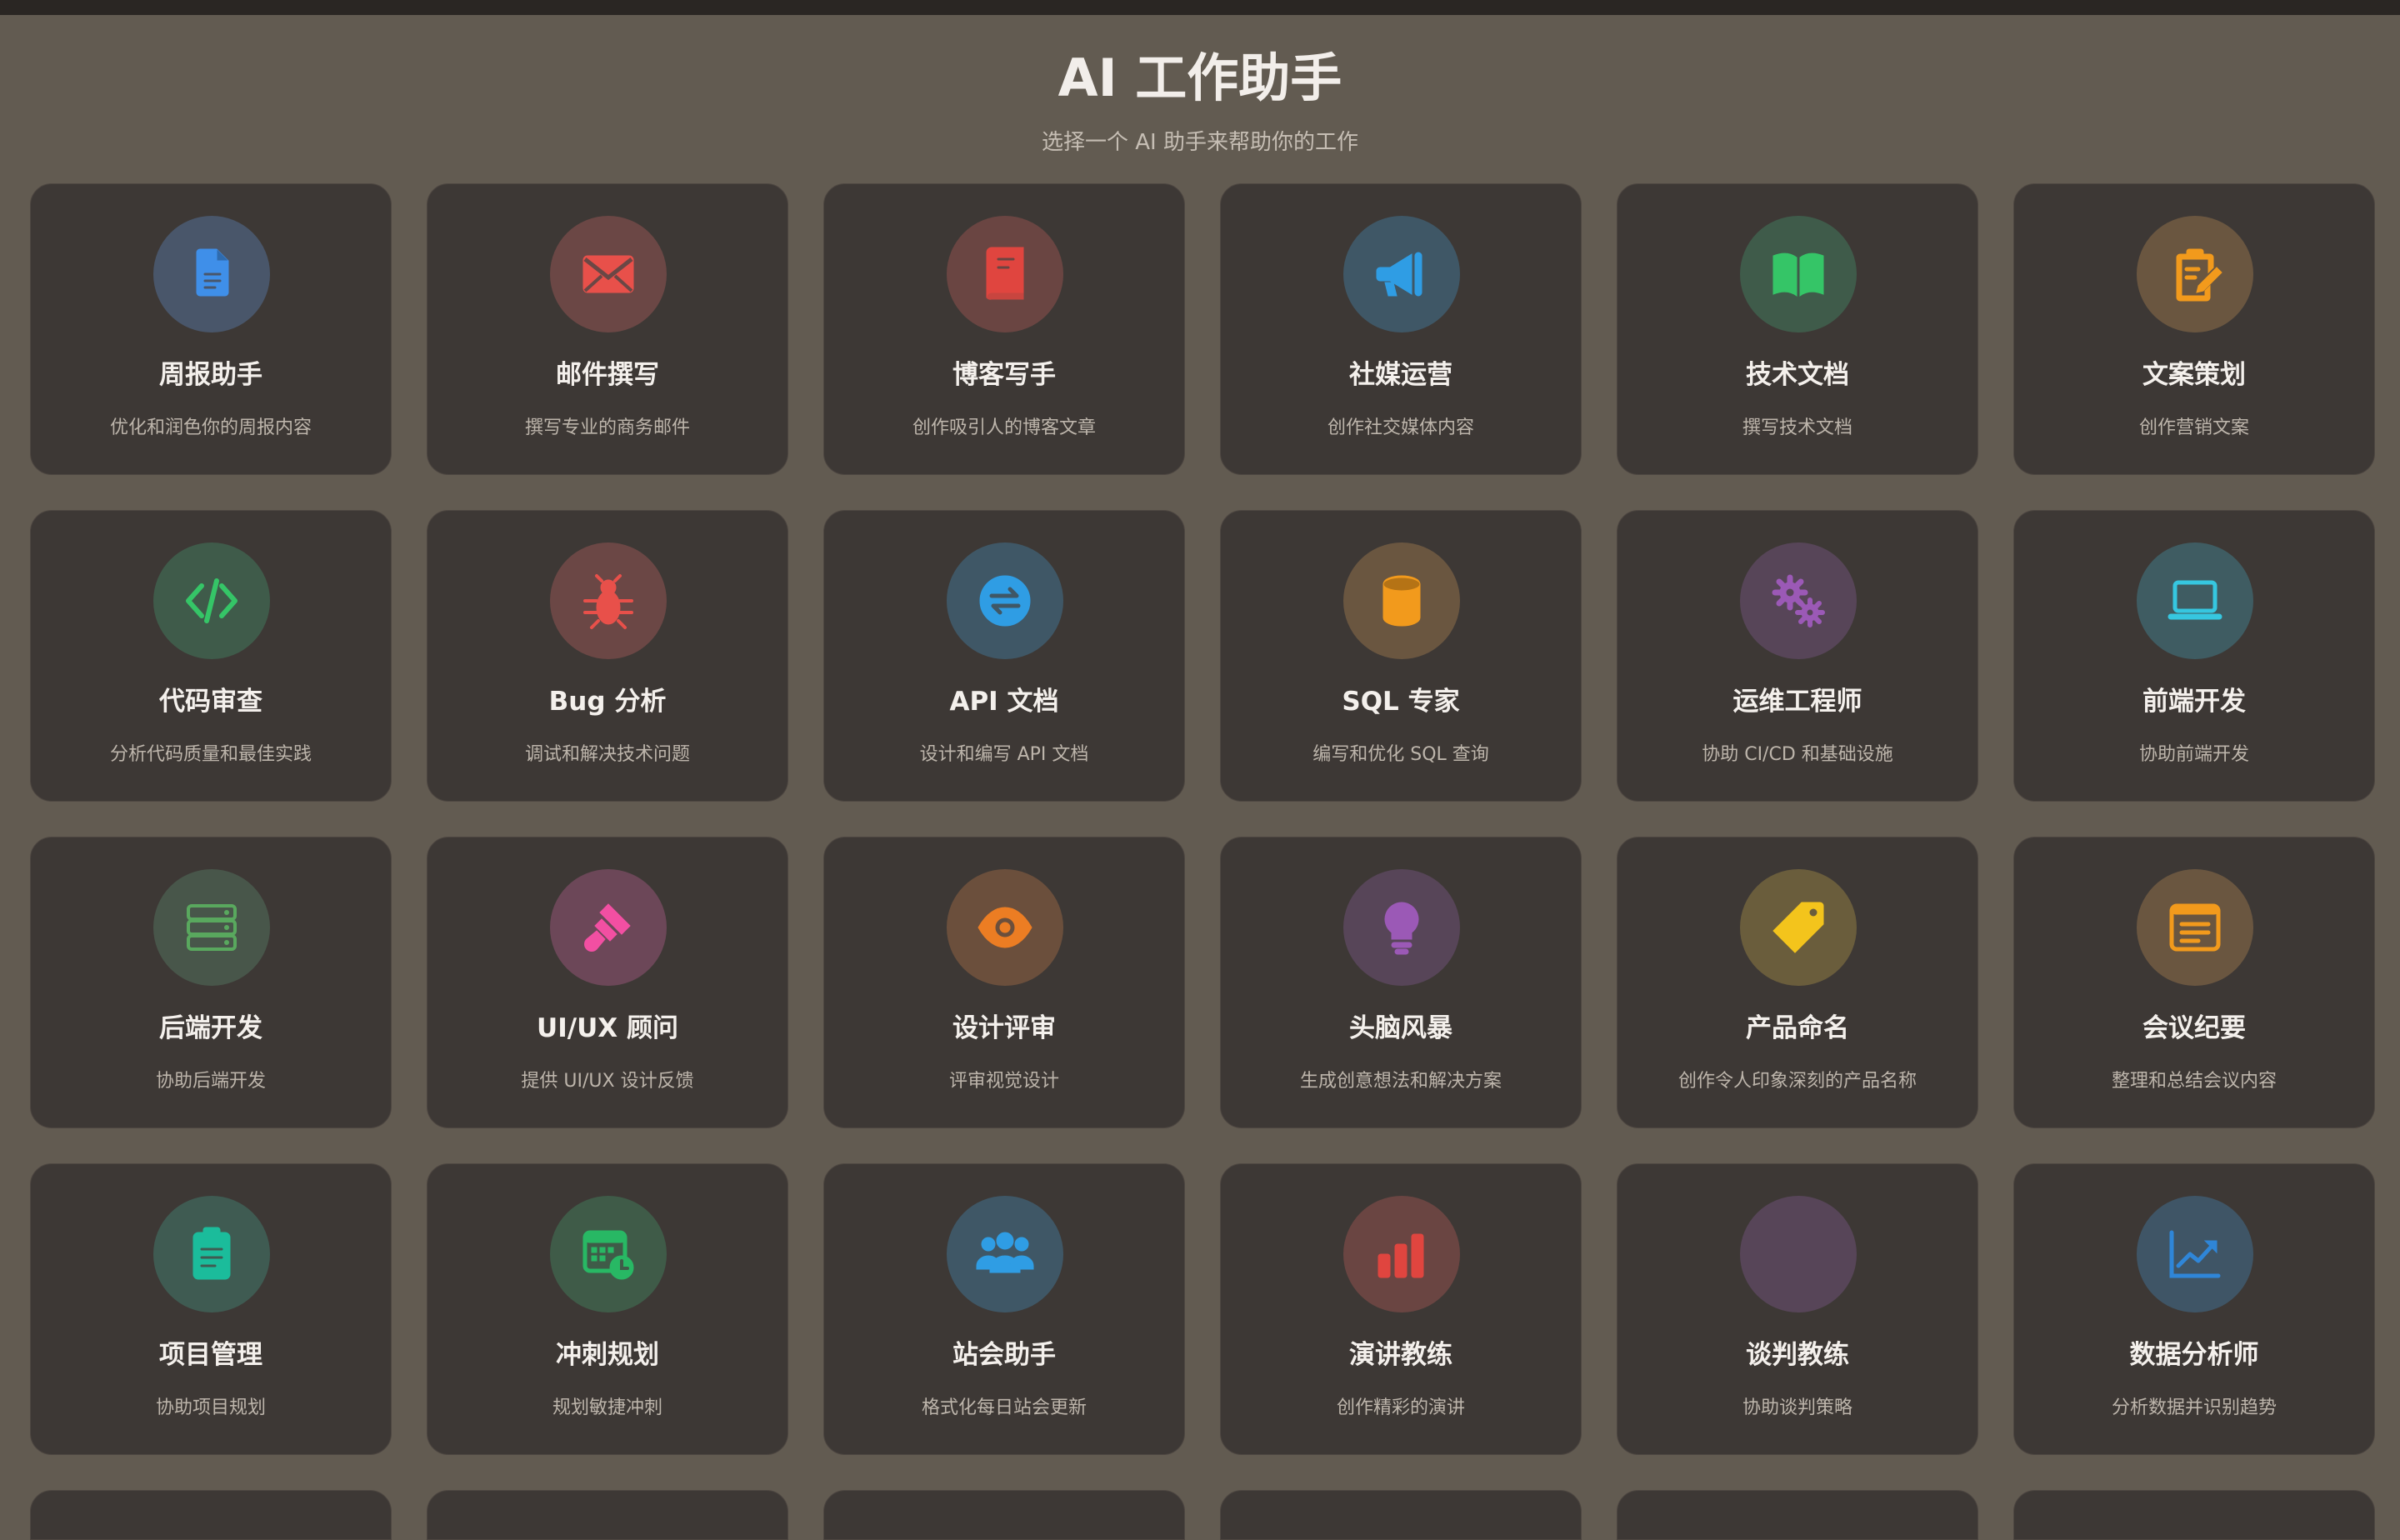  What do you see at coordinates (2193, 428) in the screenshot?
I see `card-description: 创作营销文案` at bounding box center [2193, 428].